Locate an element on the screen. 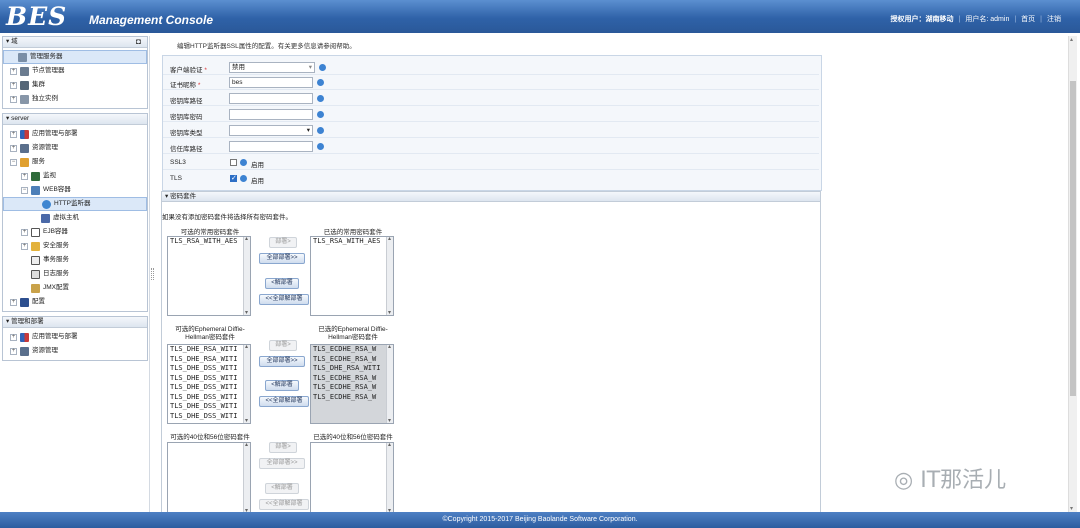  logout-link: 注销 is located at coordinates (1054, 19).